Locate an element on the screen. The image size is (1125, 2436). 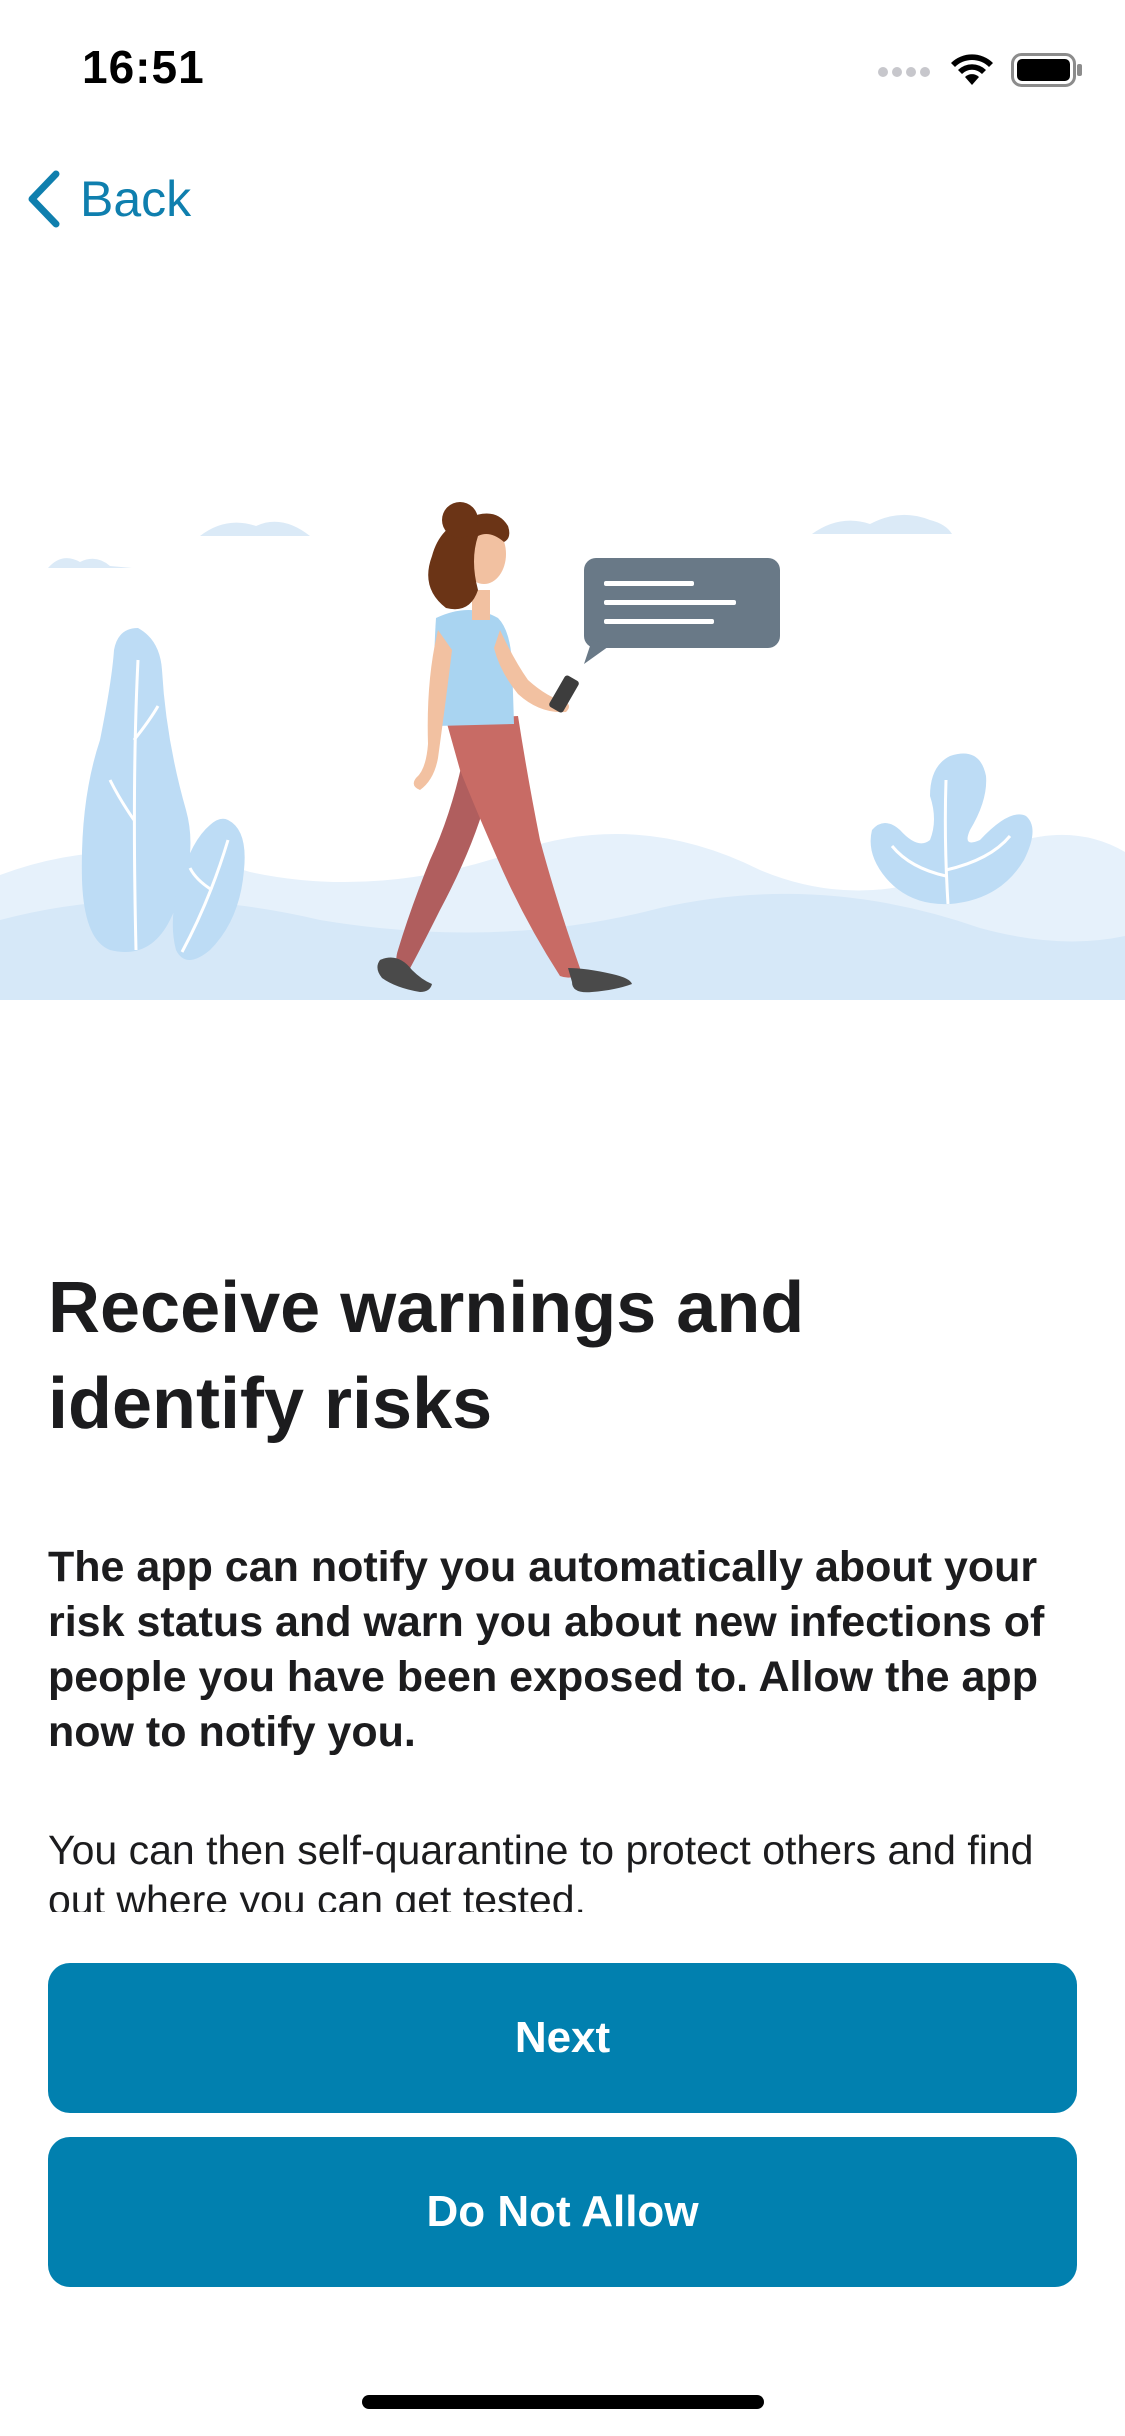
back-button: Back is located at coordinates (107, 199).